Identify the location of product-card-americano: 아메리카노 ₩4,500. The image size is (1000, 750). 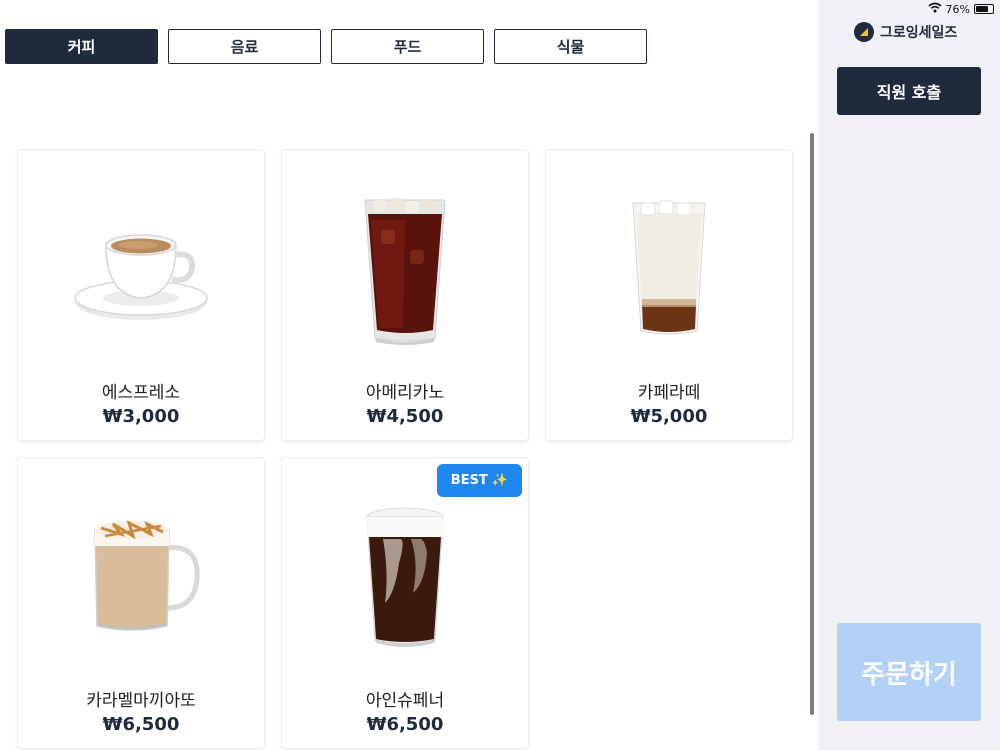
(405, 295).